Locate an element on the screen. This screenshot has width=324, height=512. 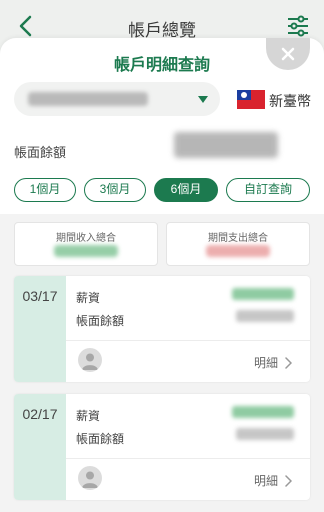
tab-6-months: 6個月 is located at coordinates (186, 190).